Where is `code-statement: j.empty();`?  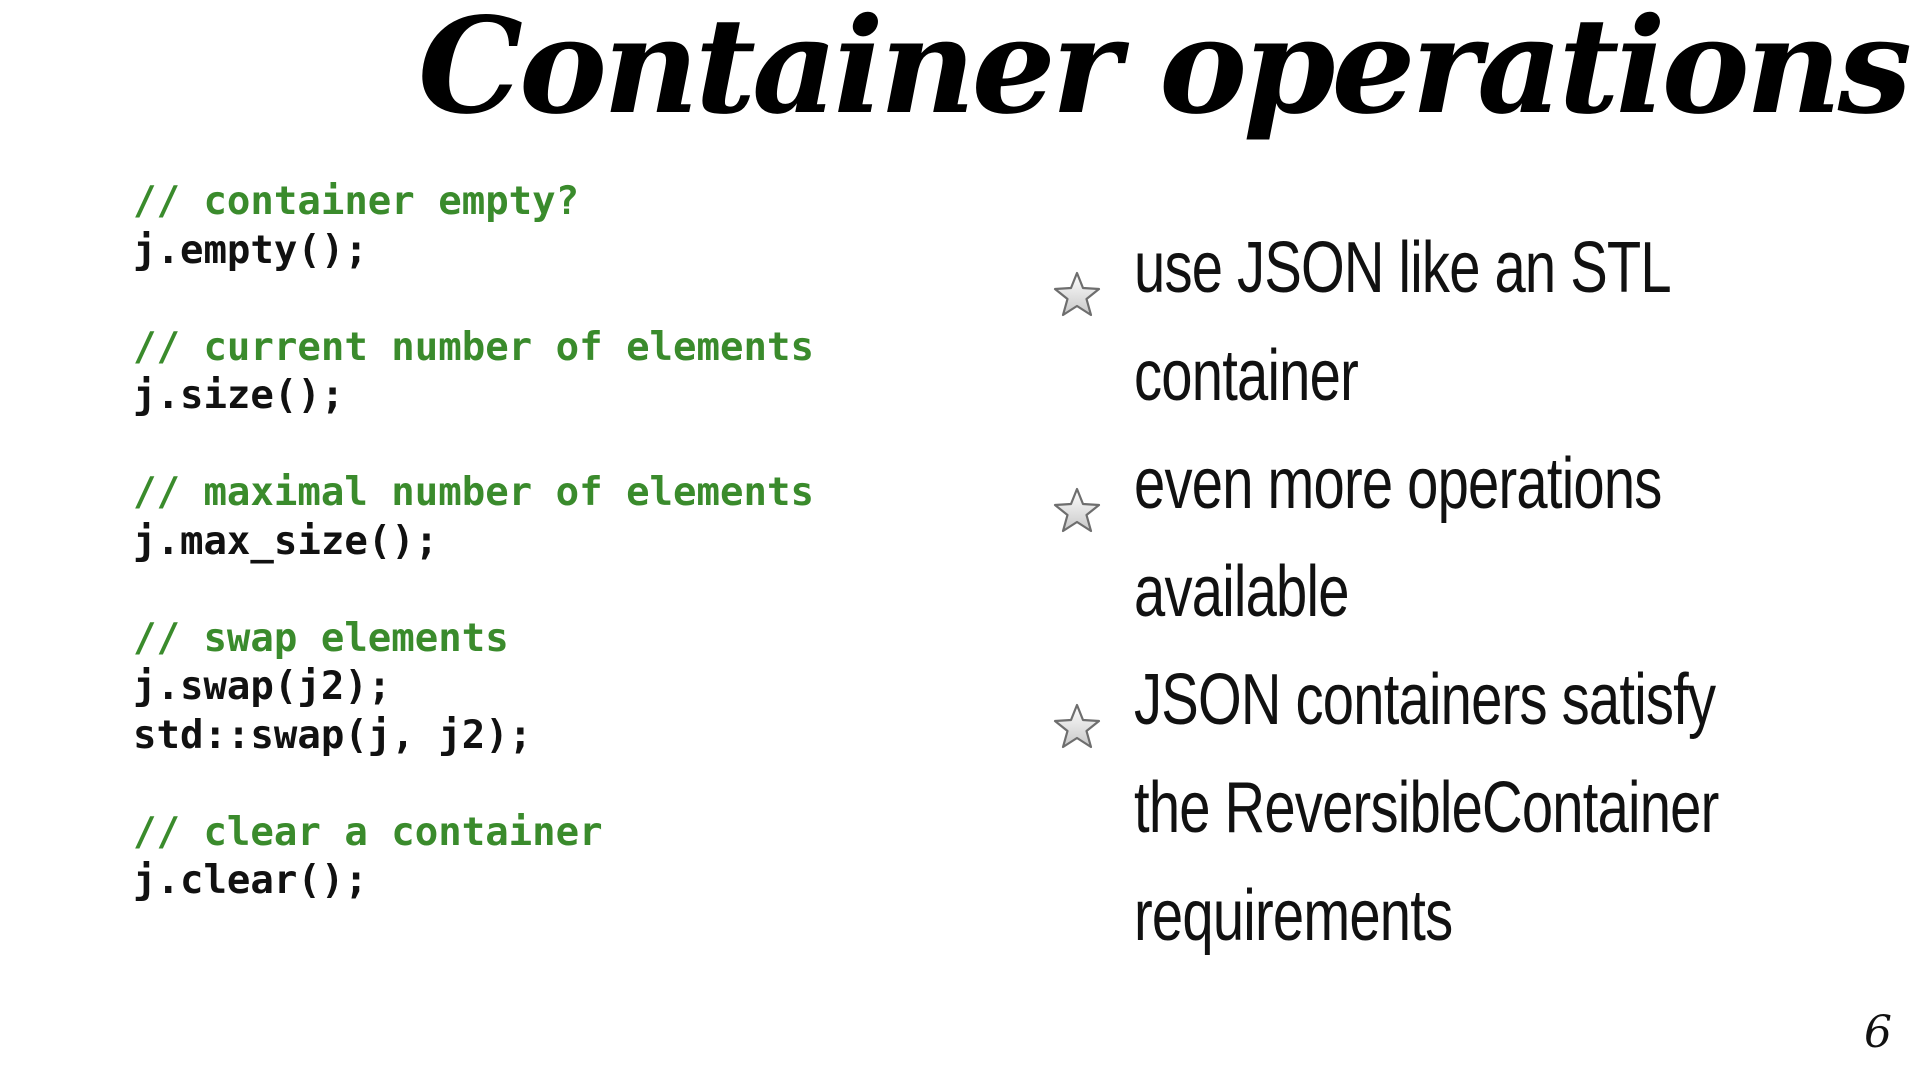
code-statement: j.empty(); is located at coordinates (250, 250).